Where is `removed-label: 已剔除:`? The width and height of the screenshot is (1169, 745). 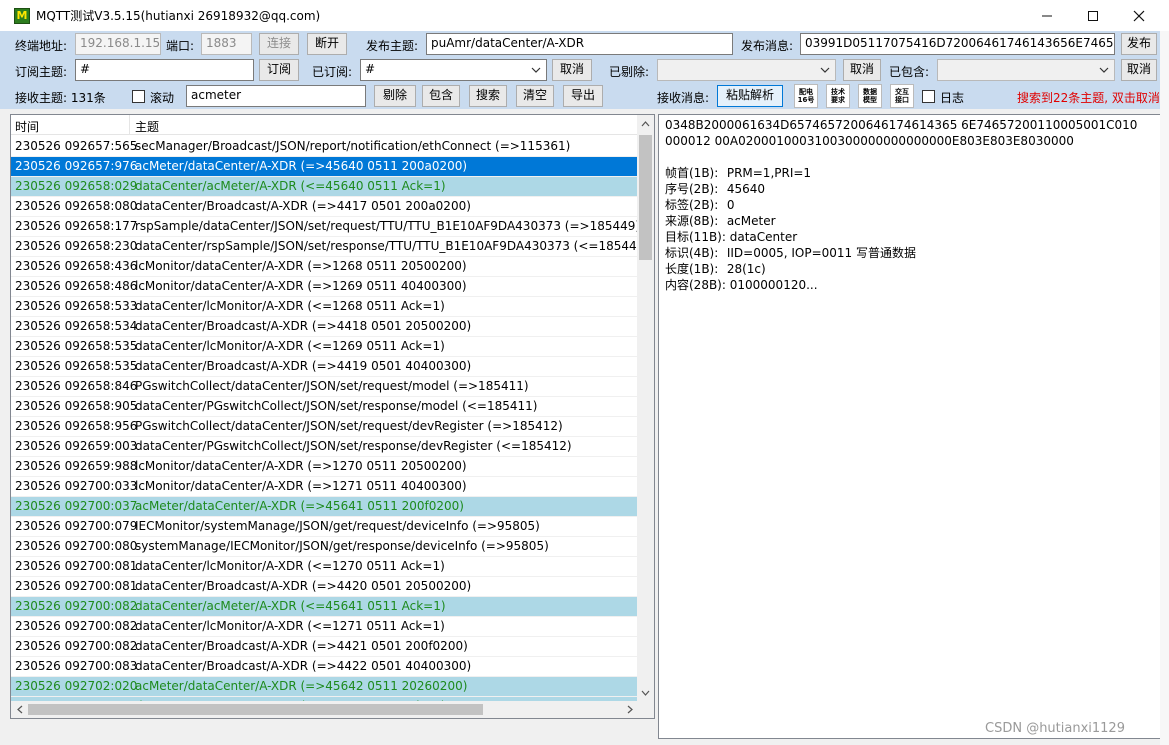 removed-label: 已剔除: is located at coordinates (629, 72).